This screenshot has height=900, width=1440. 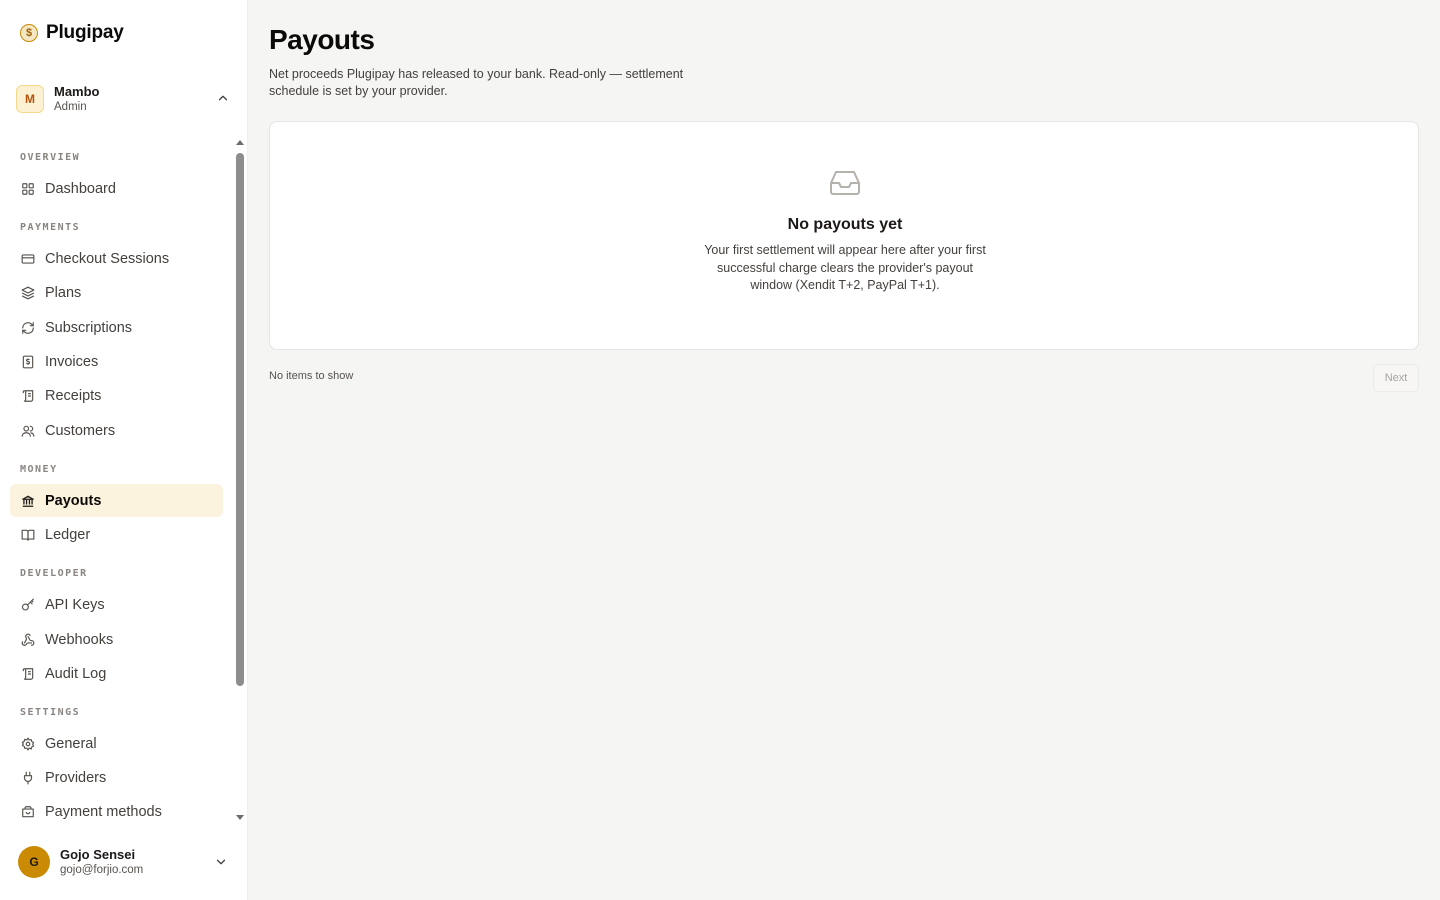 What do you see at coordinates (89, 327) in the screenshot?
I see `sidebar-item-label: Subscriptions` at bounding box center [89, 327].